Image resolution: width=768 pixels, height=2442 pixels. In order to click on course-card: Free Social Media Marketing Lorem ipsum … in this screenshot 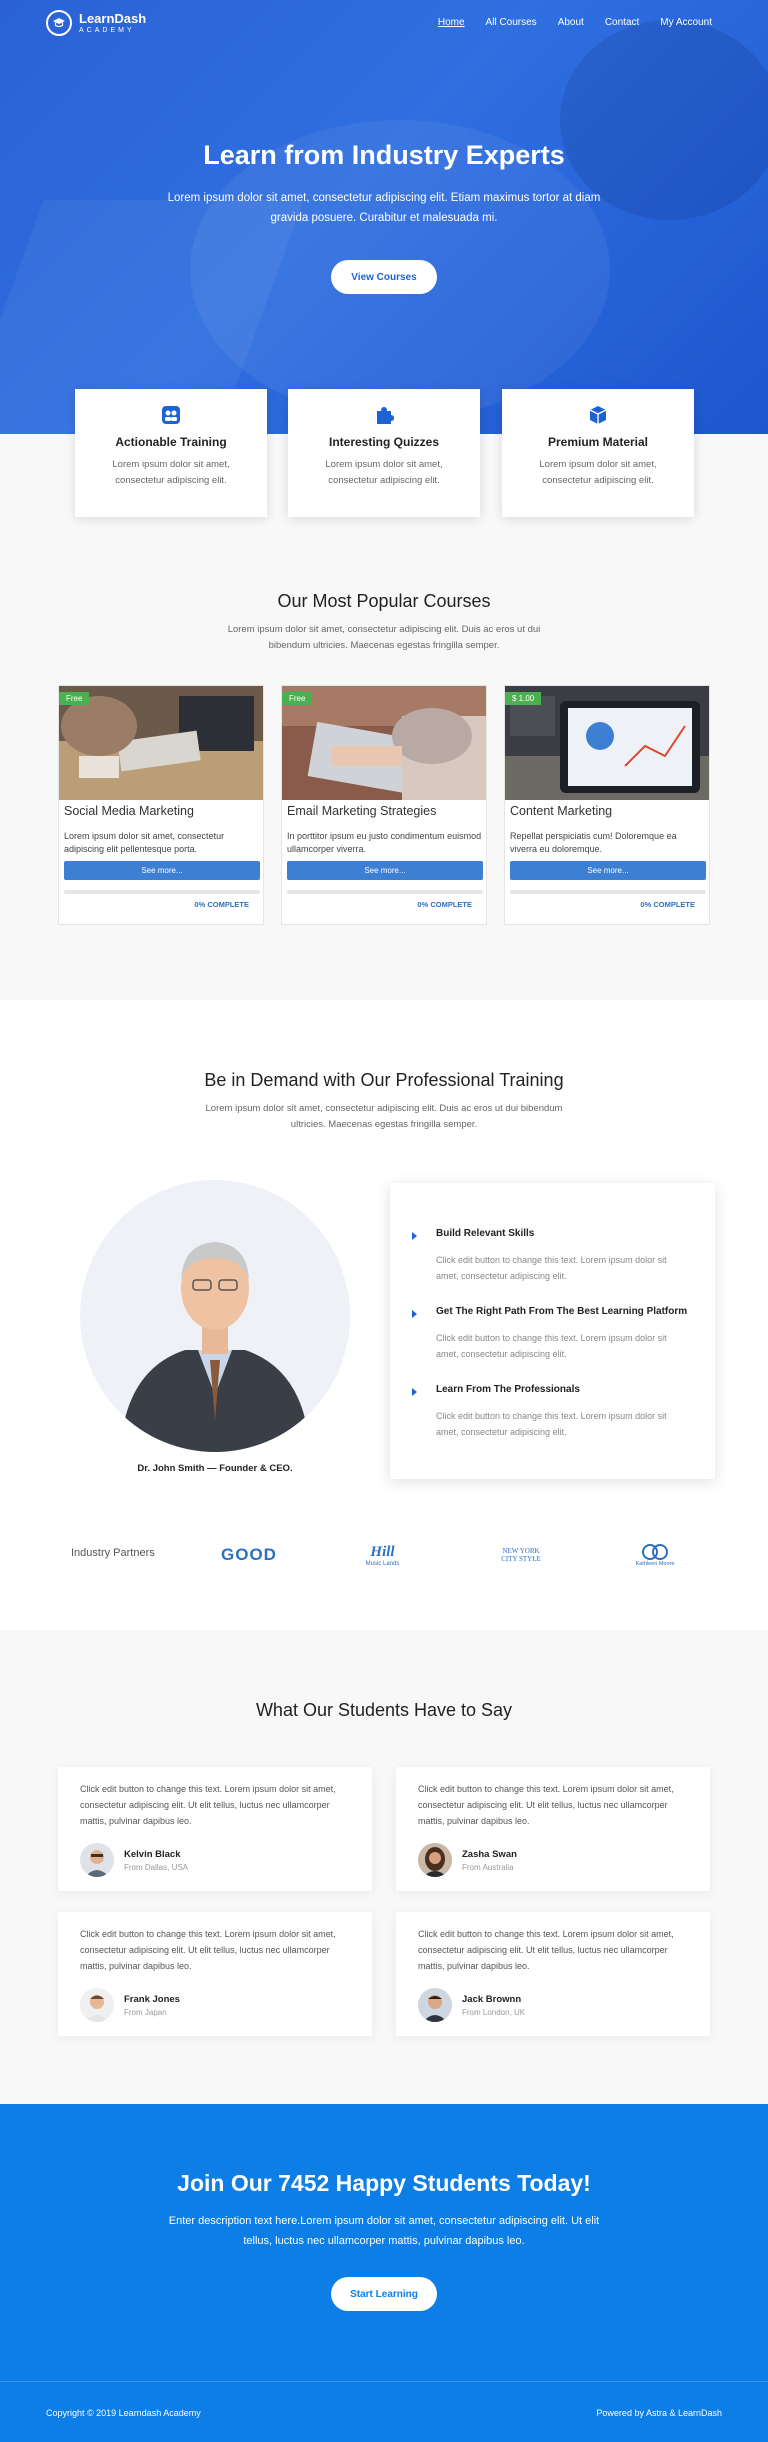, I will do `click(161, 805)`.